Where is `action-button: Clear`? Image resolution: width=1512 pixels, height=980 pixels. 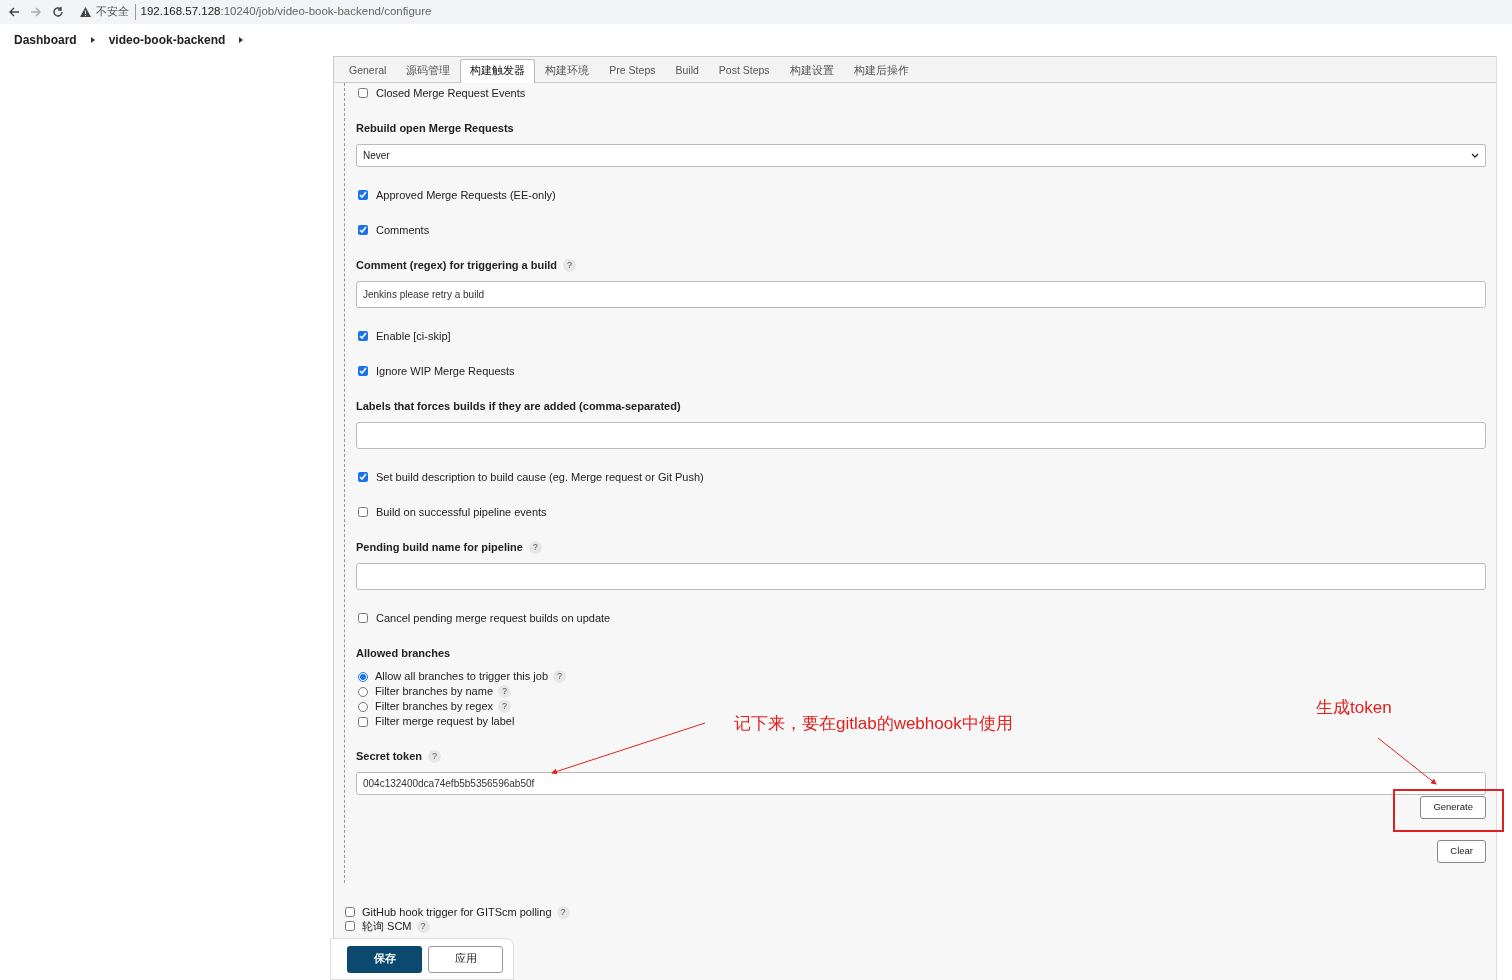
action-button: Clear is located at coordinates (1461, 851).